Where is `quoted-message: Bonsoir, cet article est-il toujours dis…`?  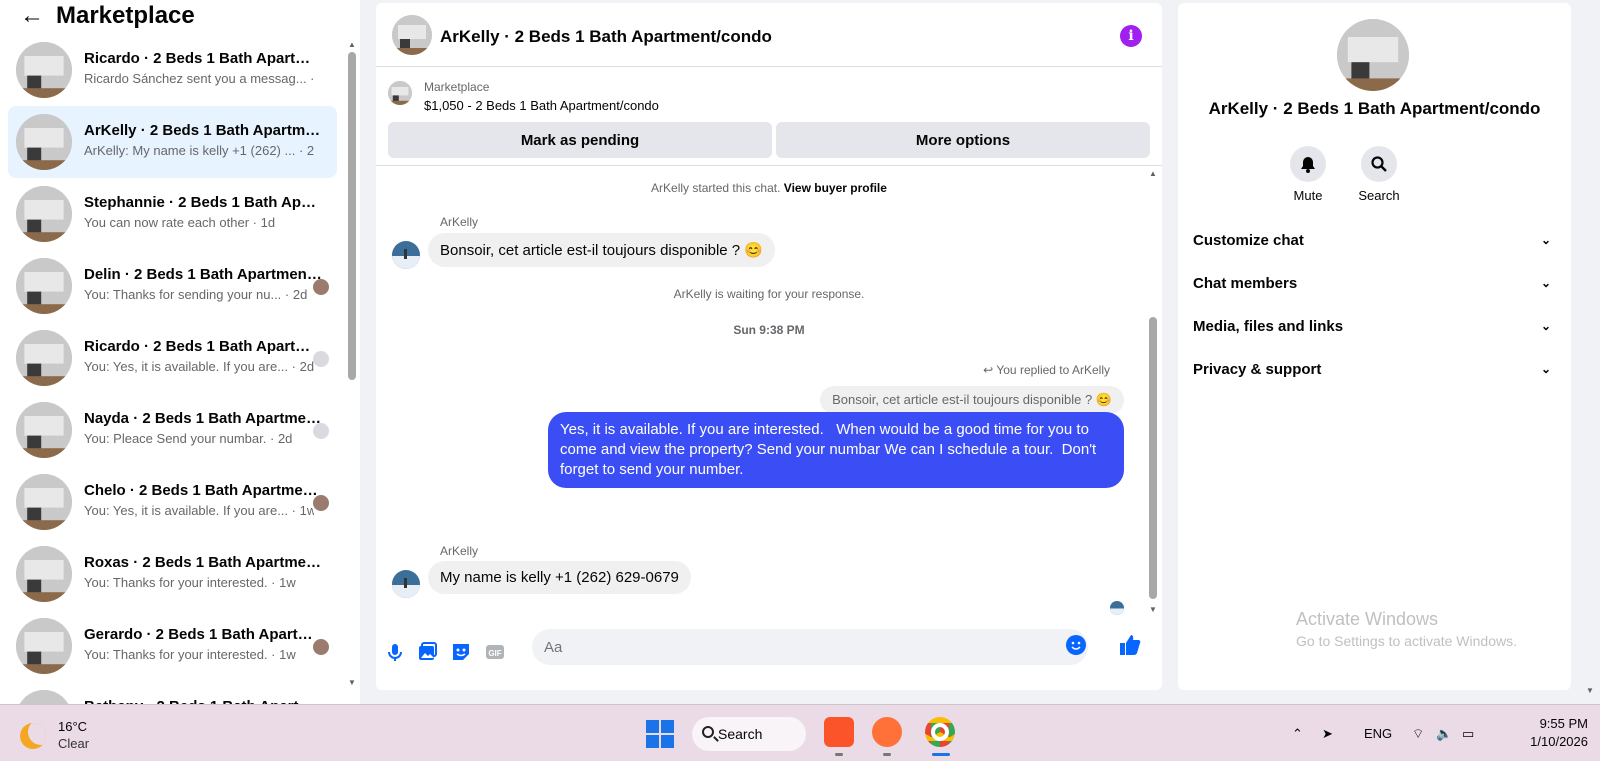 quoted-message: Bonsoir, cet article est-il toujours dis… is located at coordinates (972, 400).